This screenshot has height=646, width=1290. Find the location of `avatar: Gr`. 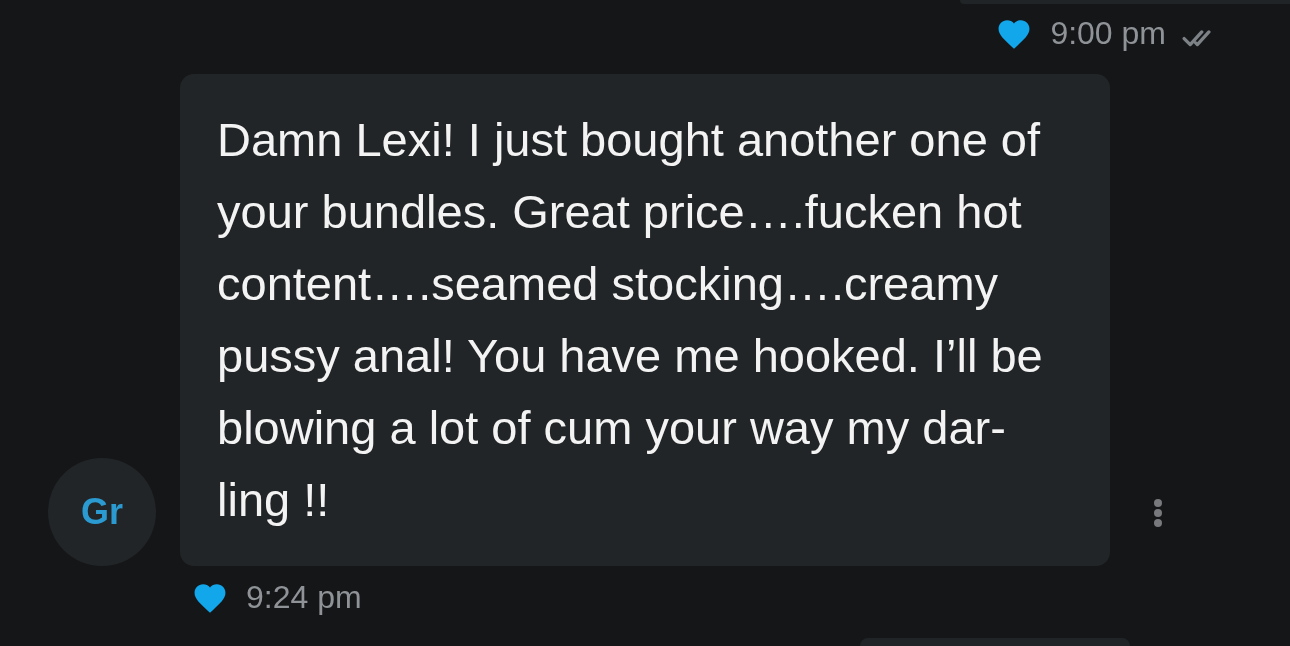

avatar: Gr is located at coordinates (102, 512).